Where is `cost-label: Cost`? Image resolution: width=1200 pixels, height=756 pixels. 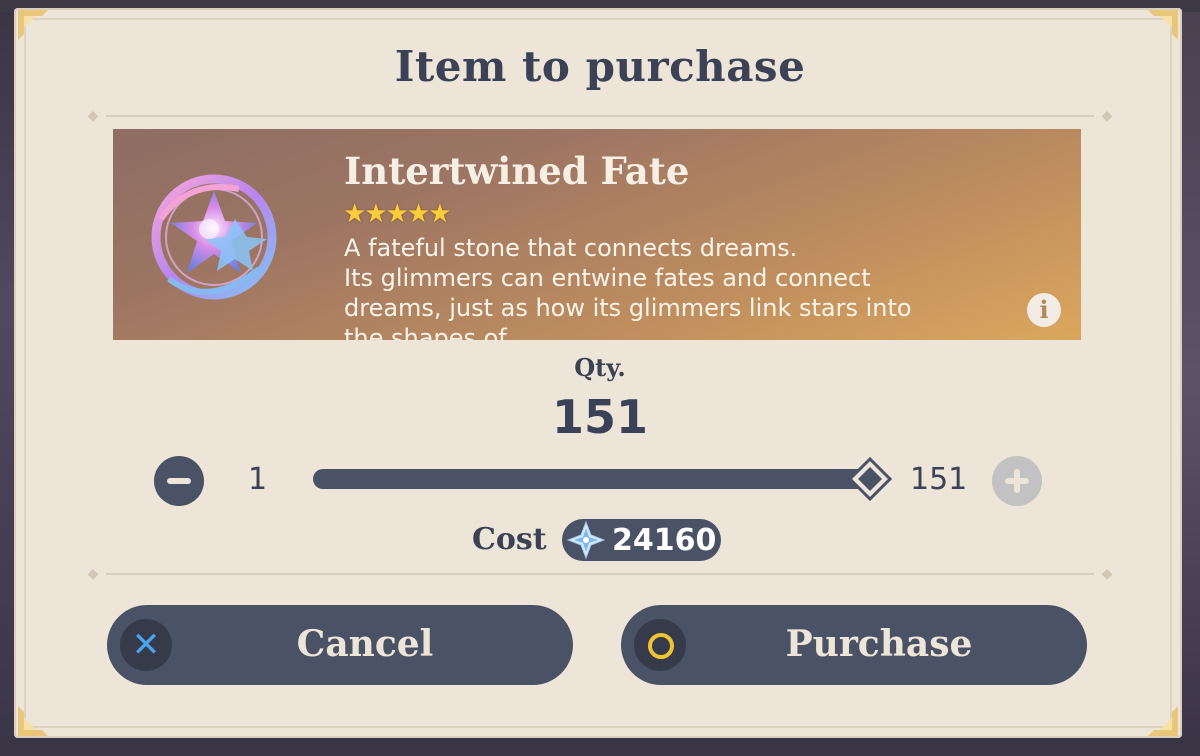 cost-label: Cost is located at coordinates (509, 539).